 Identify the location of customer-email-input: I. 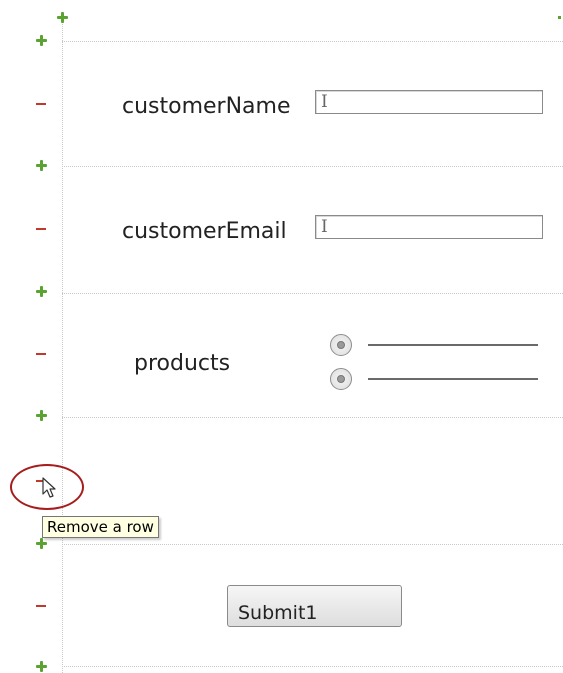
(429, 227).